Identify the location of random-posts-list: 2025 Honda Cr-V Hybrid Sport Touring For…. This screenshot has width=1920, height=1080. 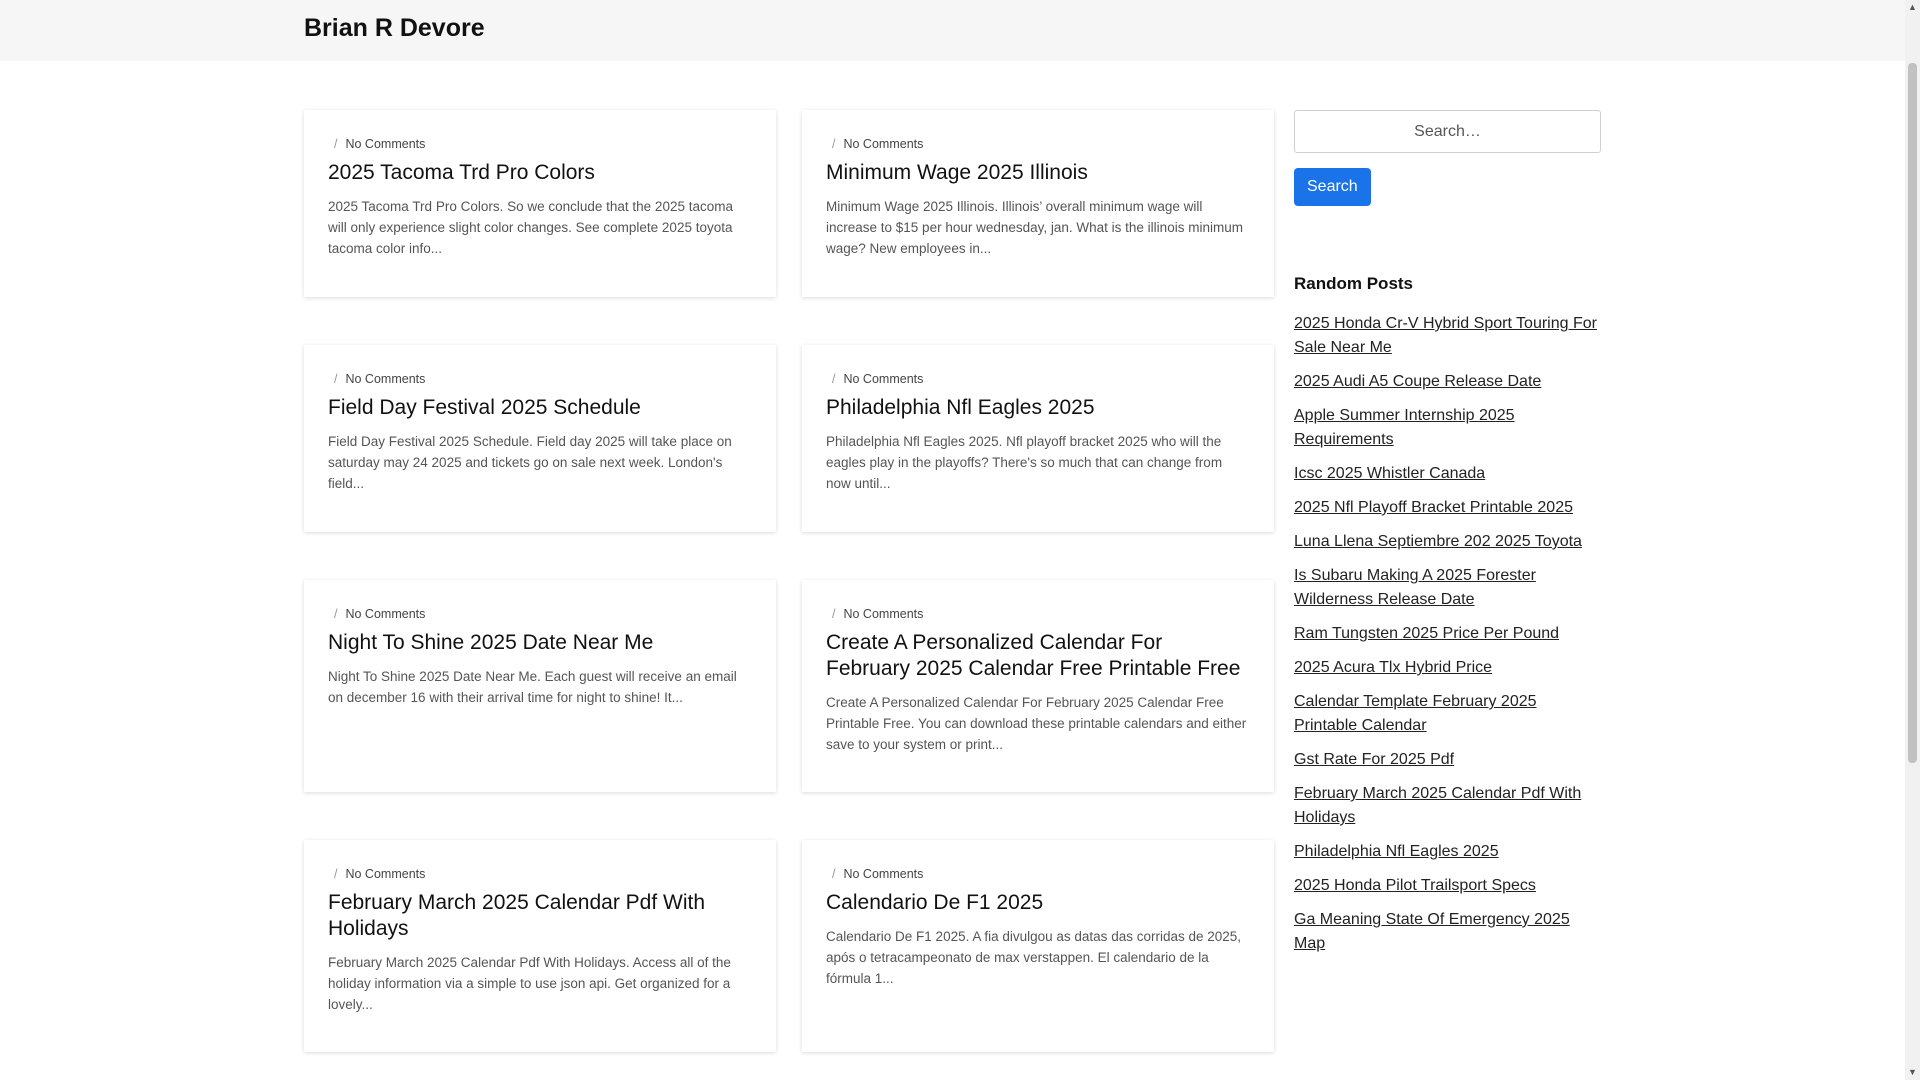
(1447, 634).